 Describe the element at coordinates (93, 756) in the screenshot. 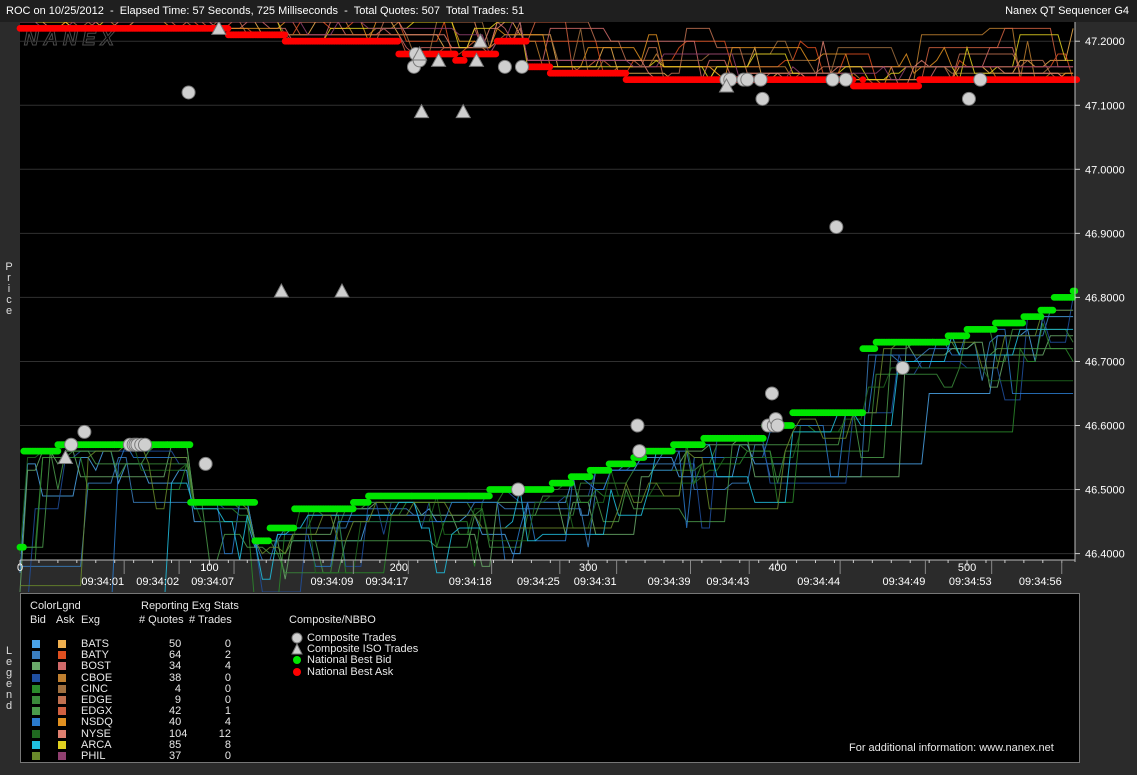

I see `legend-exg-name: PHIL` at that location.